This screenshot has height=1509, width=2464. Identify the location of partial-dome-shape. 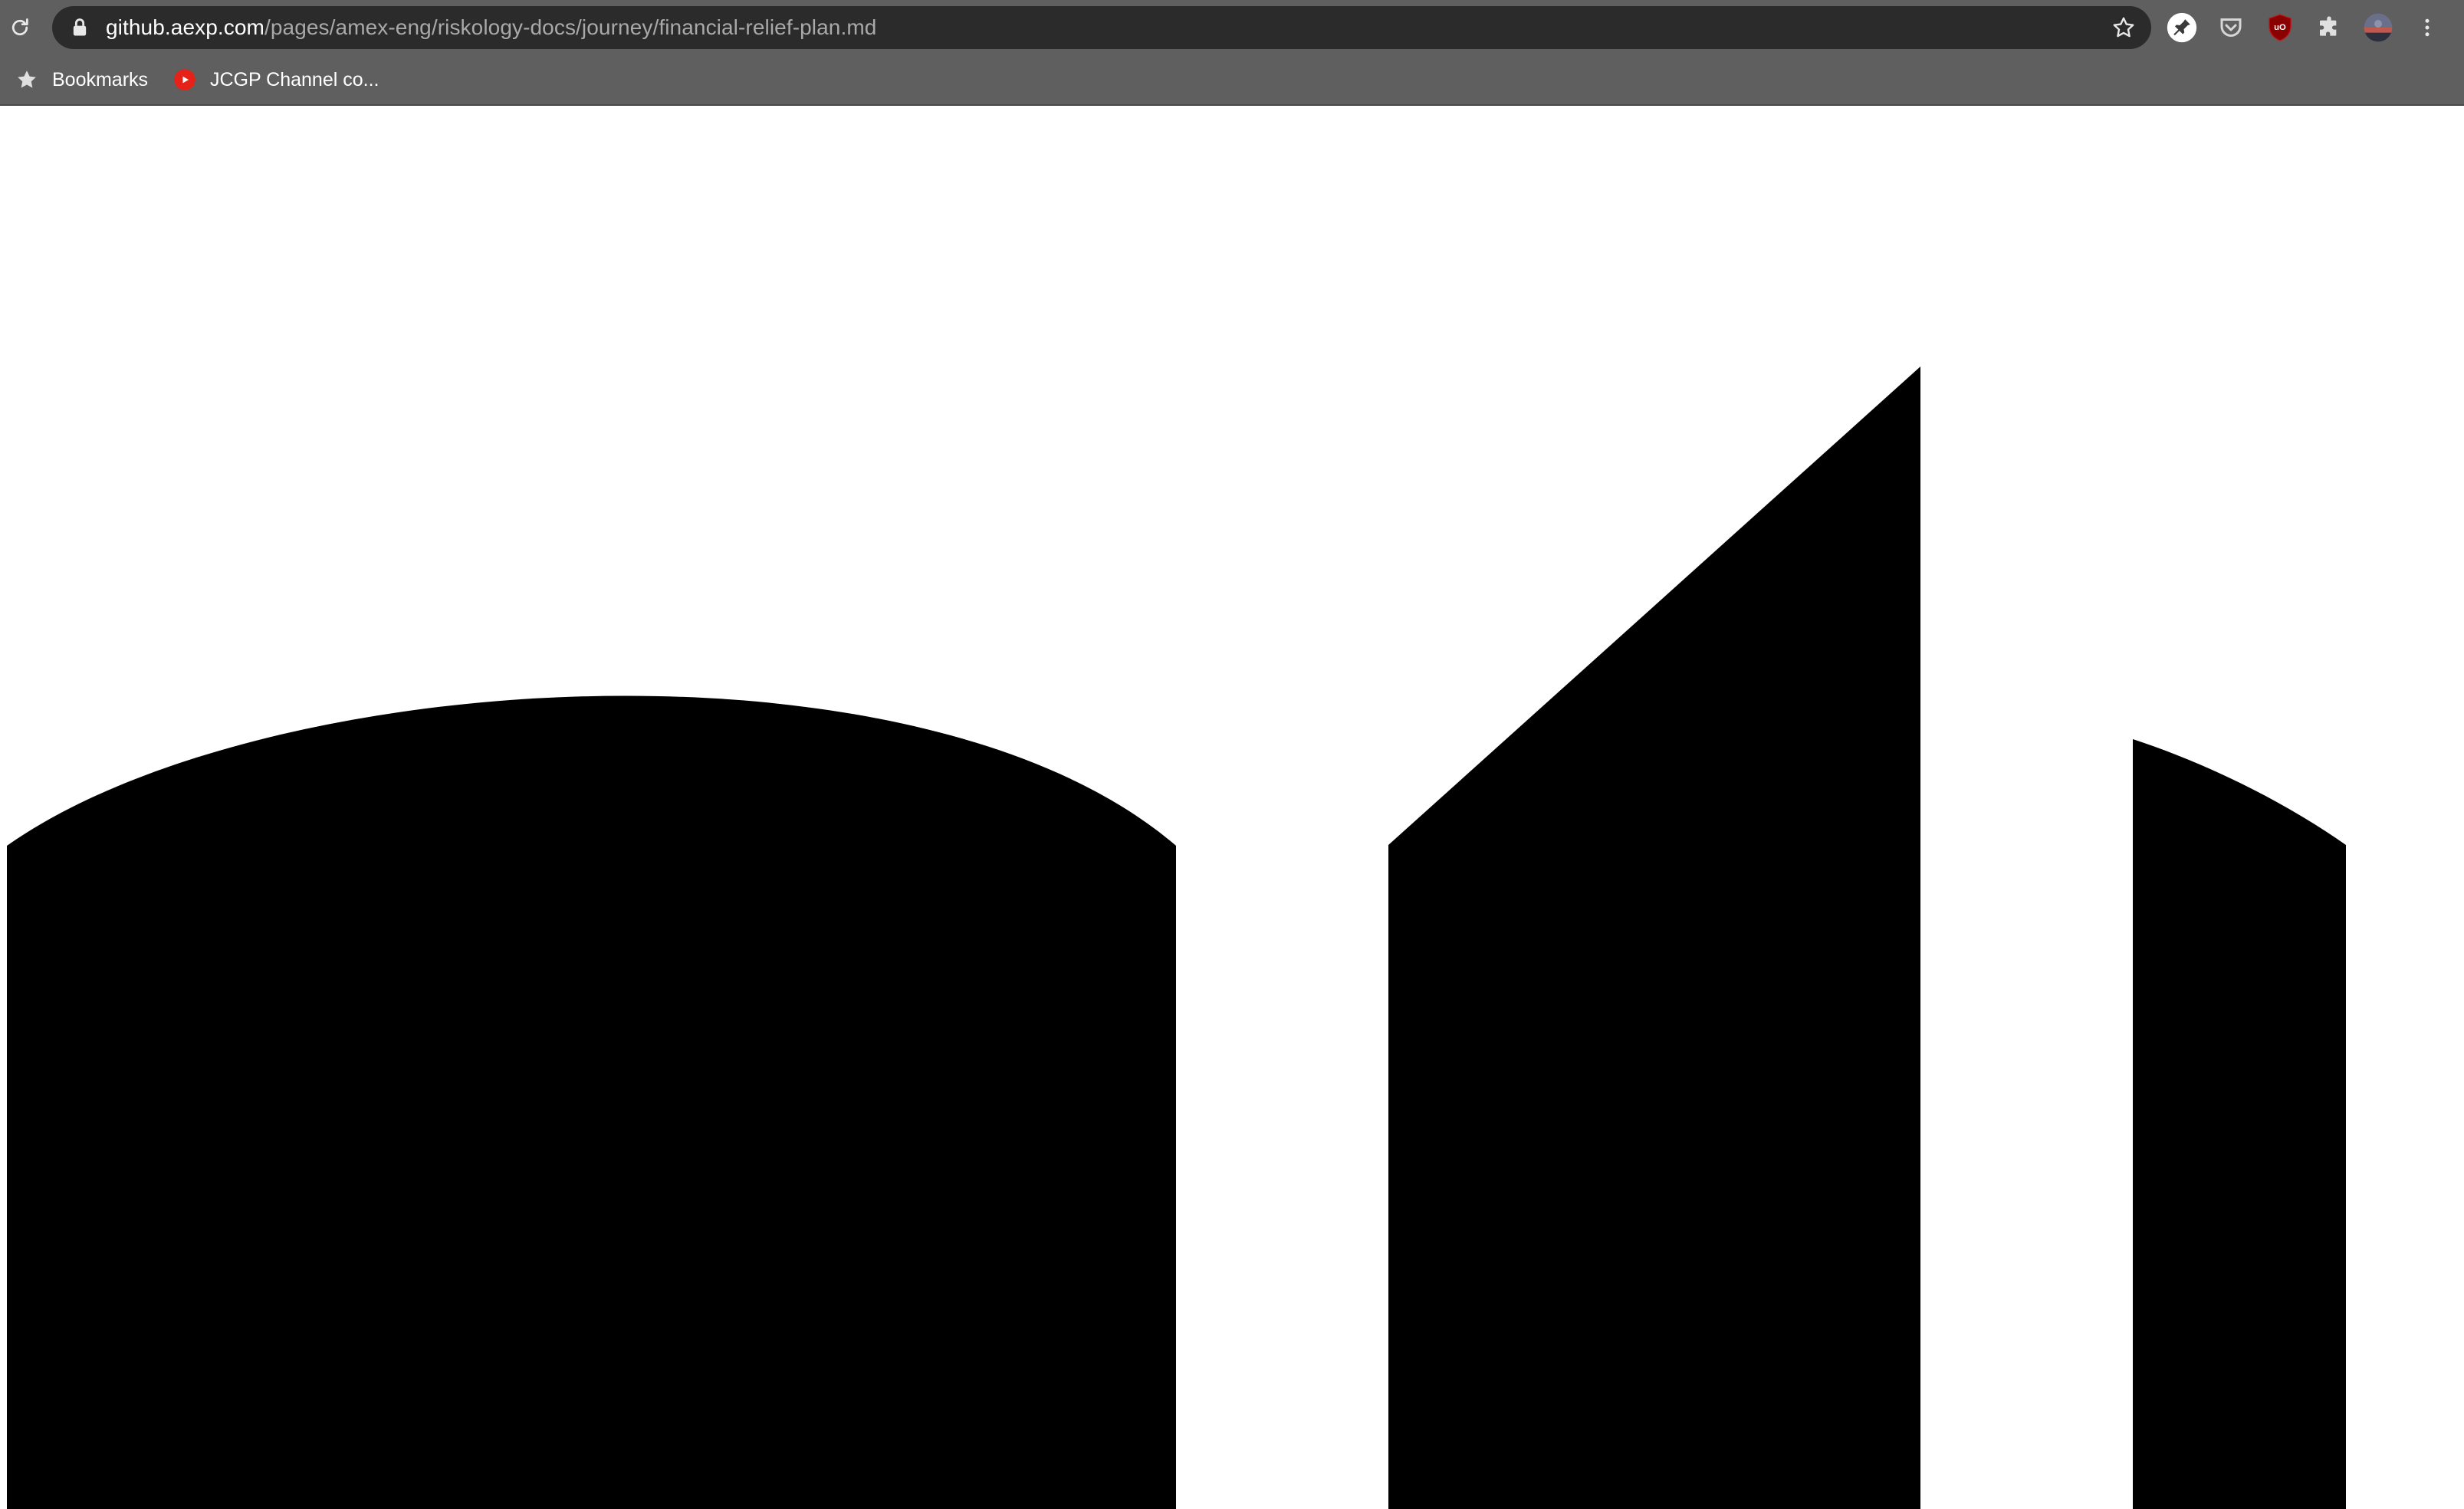
(2239, 1124).